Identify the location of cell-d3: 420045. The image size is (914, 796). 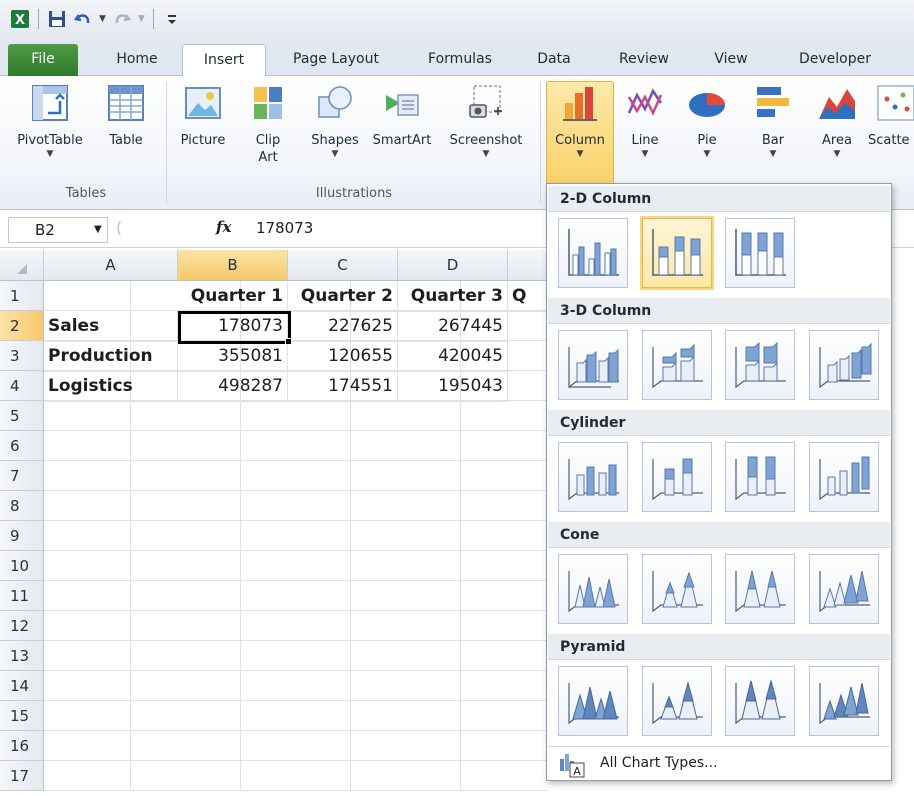
(453, 356).